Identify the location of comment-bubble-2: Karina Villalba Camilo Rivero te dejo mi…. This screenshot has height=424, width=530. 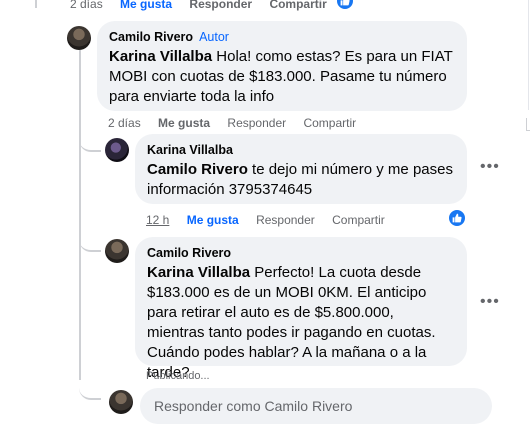
(301, 169).